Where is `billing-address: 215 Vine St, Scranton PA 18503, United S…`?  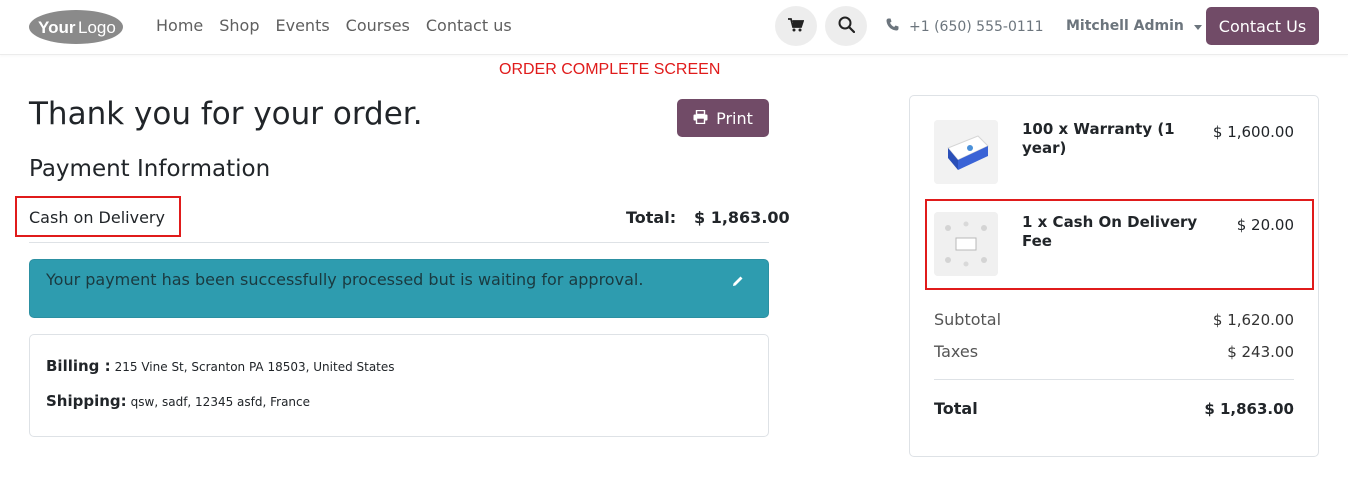
billing-address: 215 Vine St, Scranton PA 18503, United S… is located at coordinates (254, 367).